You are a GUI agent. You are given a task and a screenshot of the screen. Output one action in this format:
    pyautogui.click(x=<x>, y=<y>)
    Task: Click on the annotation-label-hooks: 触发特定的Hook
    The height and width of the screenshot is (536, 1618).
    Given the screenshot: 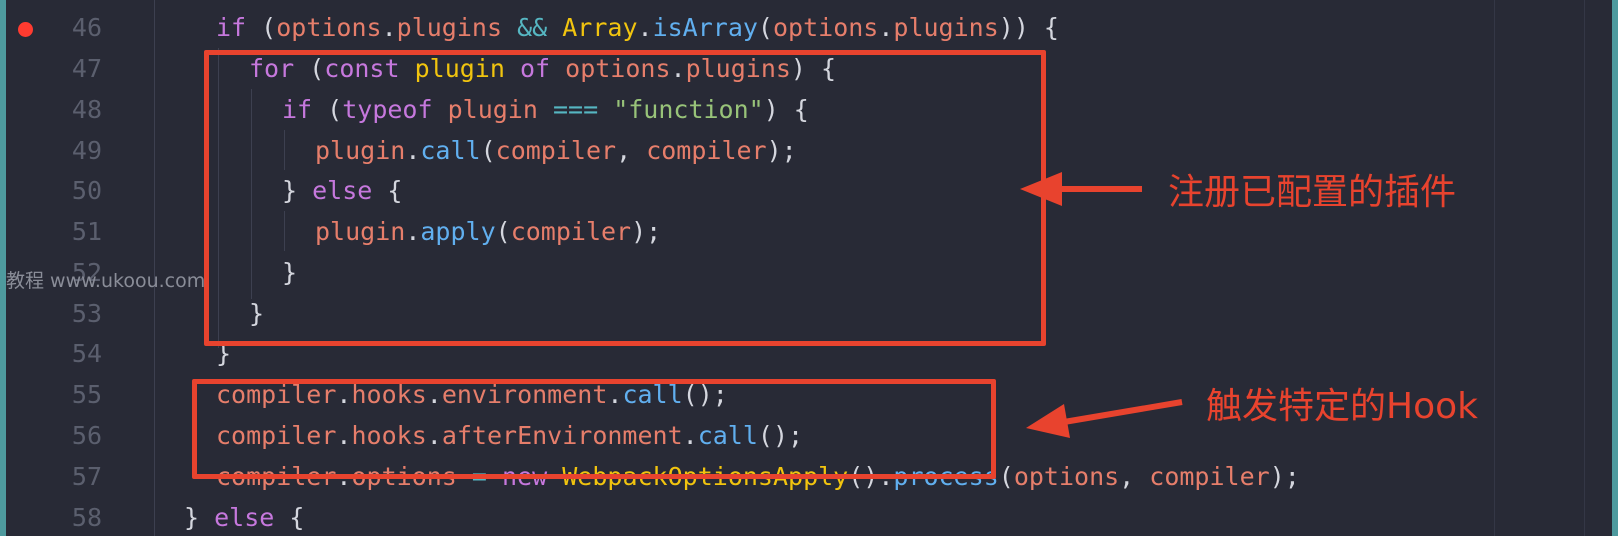 What is the action you would take?
    pyautogui.click(x=1342, y=406)
    